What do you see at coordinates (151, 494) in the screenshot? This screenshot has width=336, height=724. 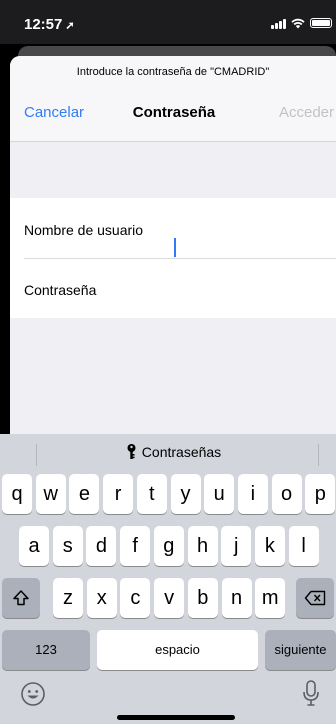 I see `key-t: t` at bounding box center [151, 494].